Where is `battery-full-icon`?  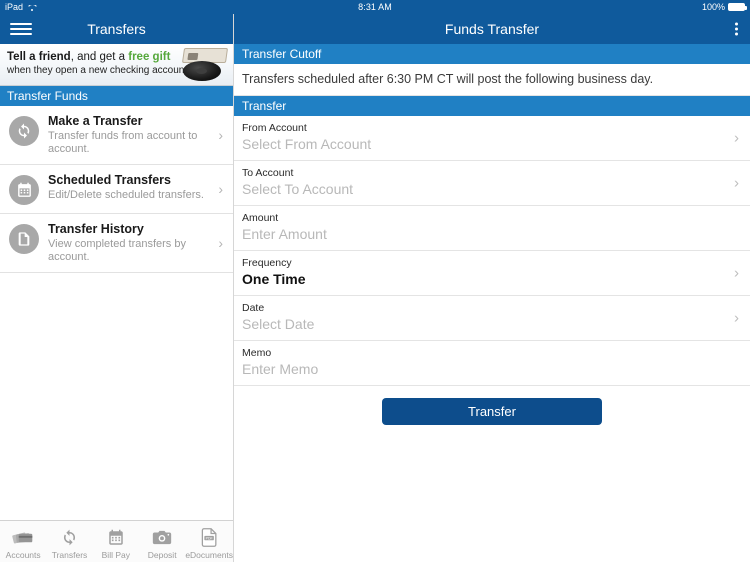
battery-full-icon is located at coordinates (737, 7).